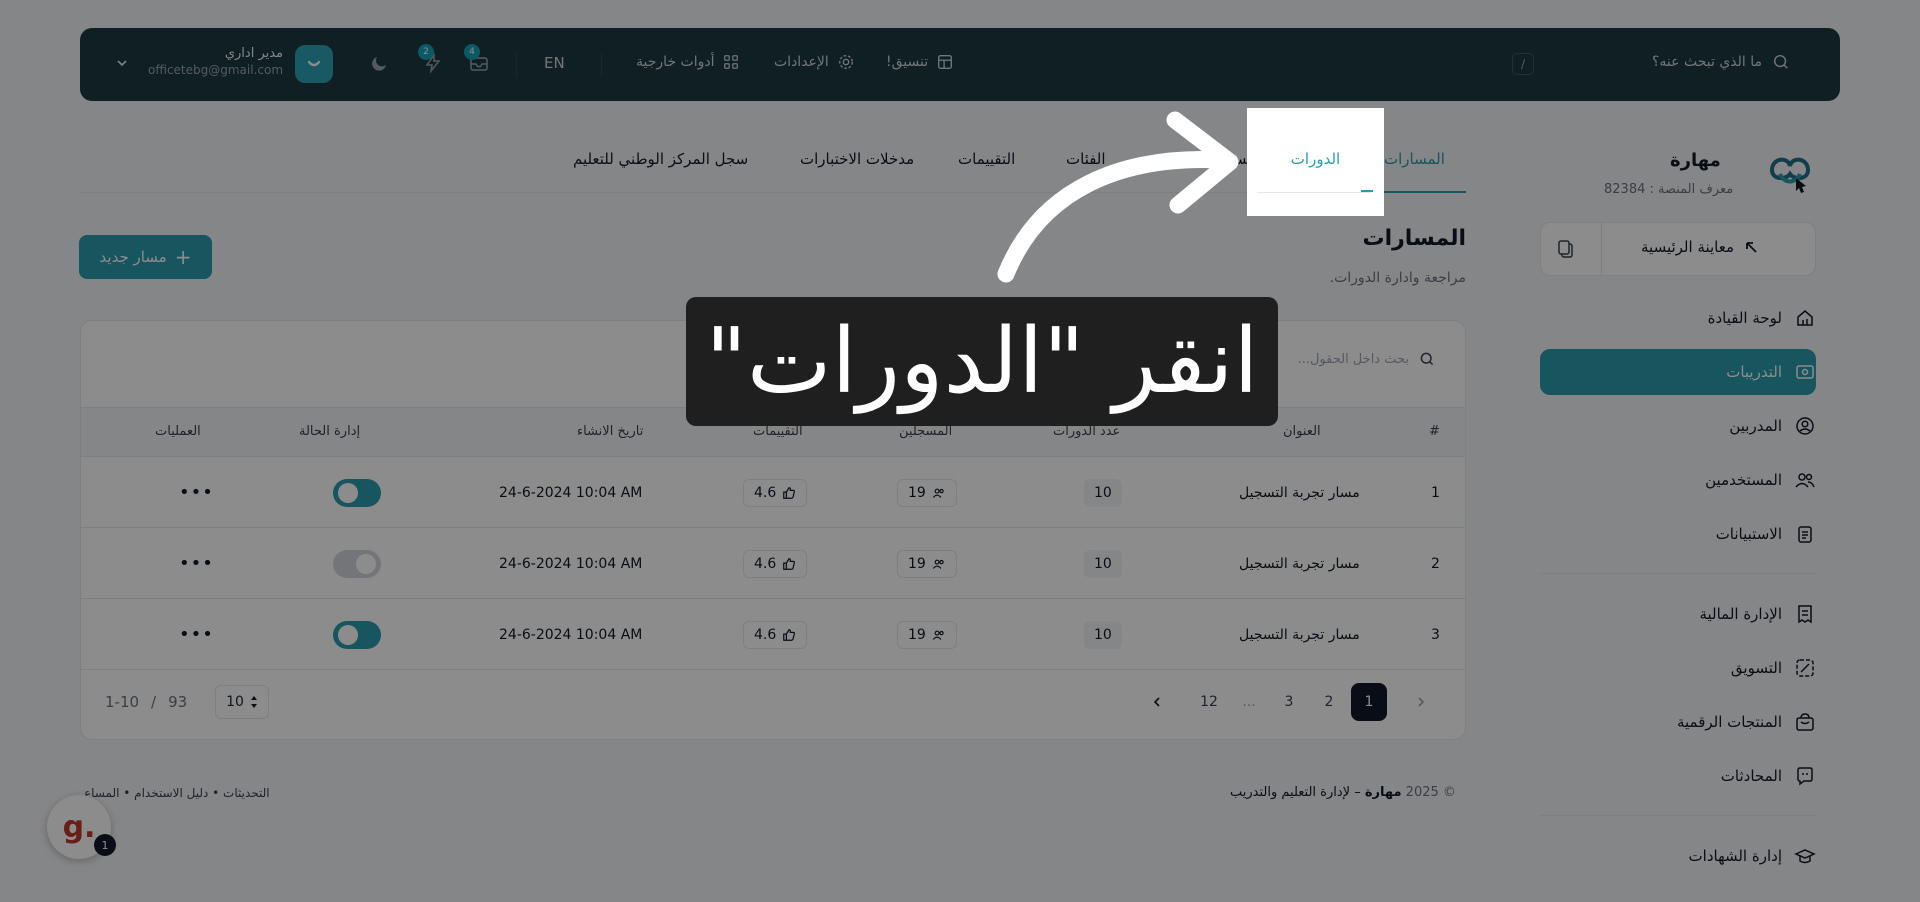 The height and width of the screenshot is (902, 1920). I want to click on spotlight-underline, so click(1367, 191).